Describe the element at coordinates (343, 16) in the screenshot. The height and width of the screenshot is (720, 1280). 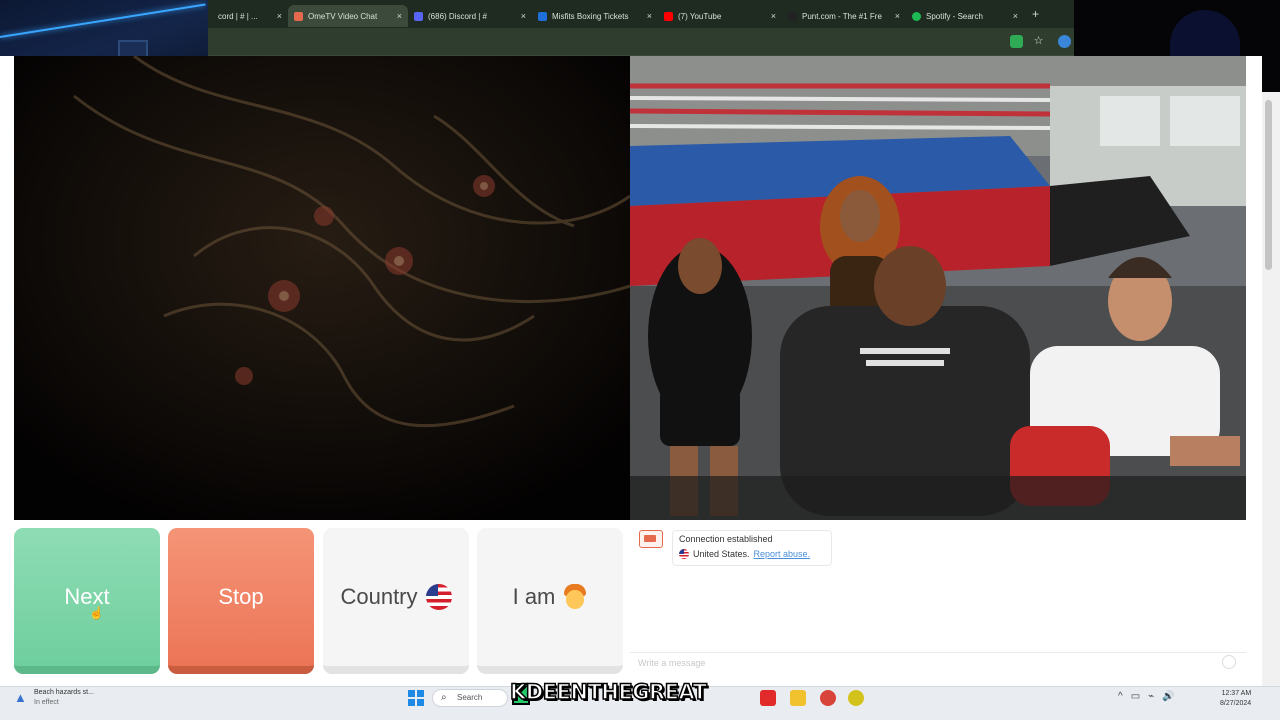
I see `tab-label: OmeTV Video Chat` at that location.